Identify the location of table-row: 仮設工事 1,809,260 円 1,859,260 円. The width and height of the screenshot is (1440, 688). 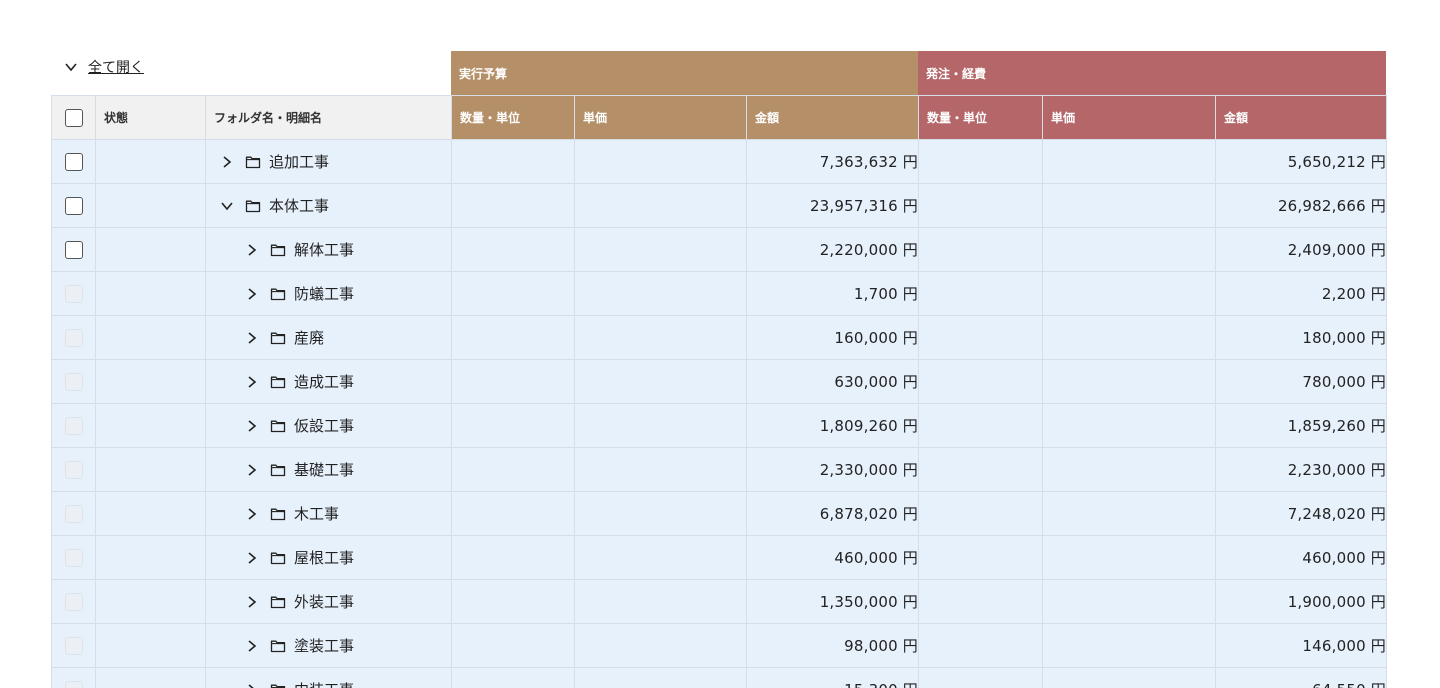
(719, 425).